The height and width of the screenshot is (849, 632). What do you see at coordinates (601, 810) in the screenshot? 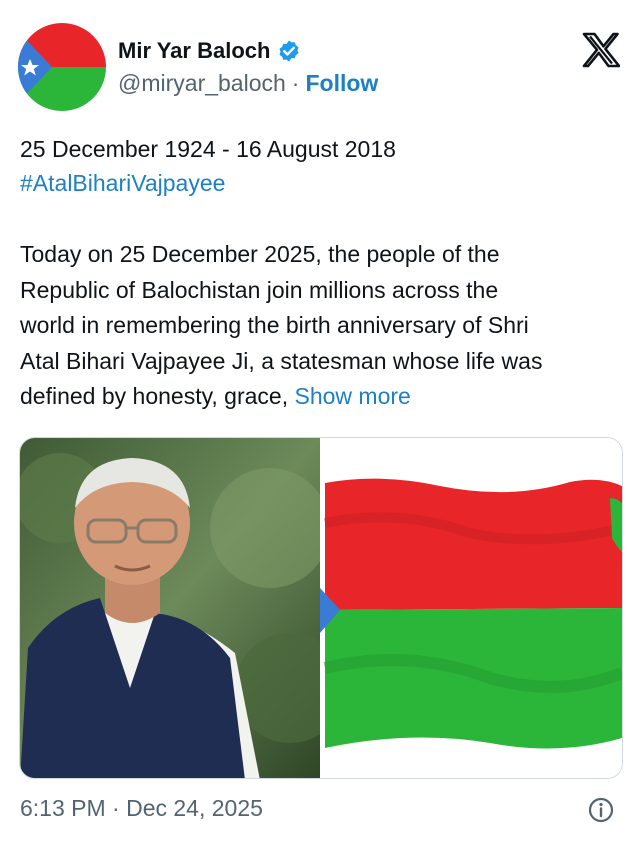
I see `info-icon` at bounding box center [601, 810].